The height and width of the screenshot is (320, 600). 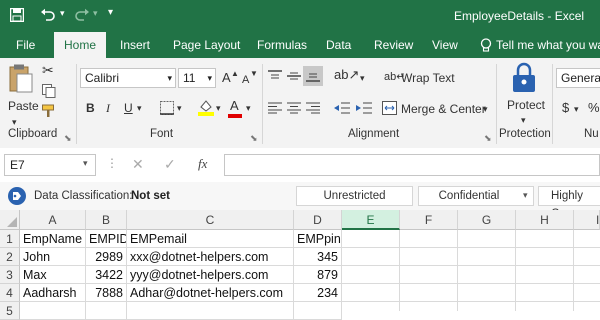 What do you see at coordinates (428, 78) in the screenshot?
I see `wrap-text-button: Wrap Text` at bounding box center [428, 78].